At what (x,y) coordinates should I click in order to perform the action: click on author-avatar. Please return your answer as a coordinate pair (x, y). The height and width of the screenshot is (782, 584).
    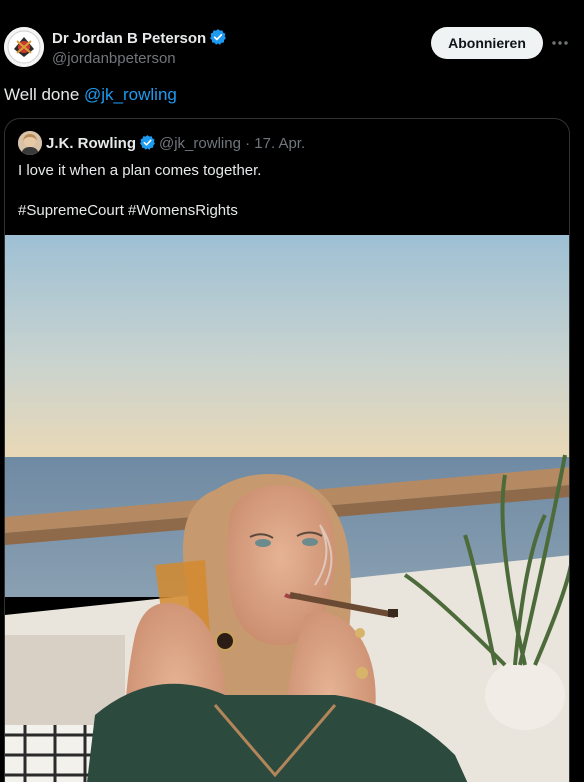
    Looking at the image, I should click on (24, 47).